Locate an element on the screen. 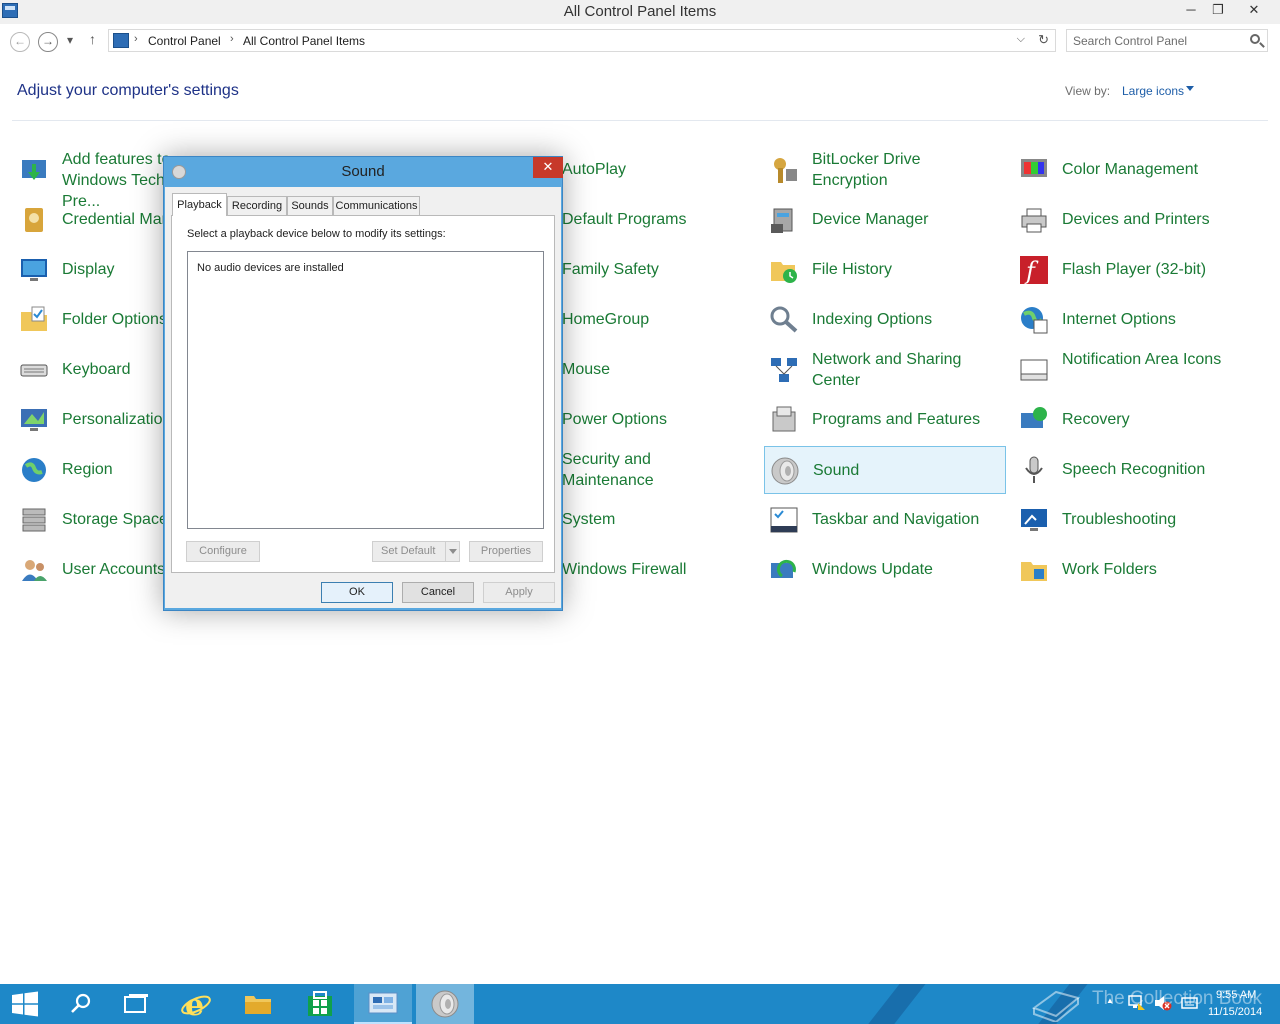 This screenshot has width=1280, height=1024. set-default-button: Set Default is located at coordinates (416, 551).